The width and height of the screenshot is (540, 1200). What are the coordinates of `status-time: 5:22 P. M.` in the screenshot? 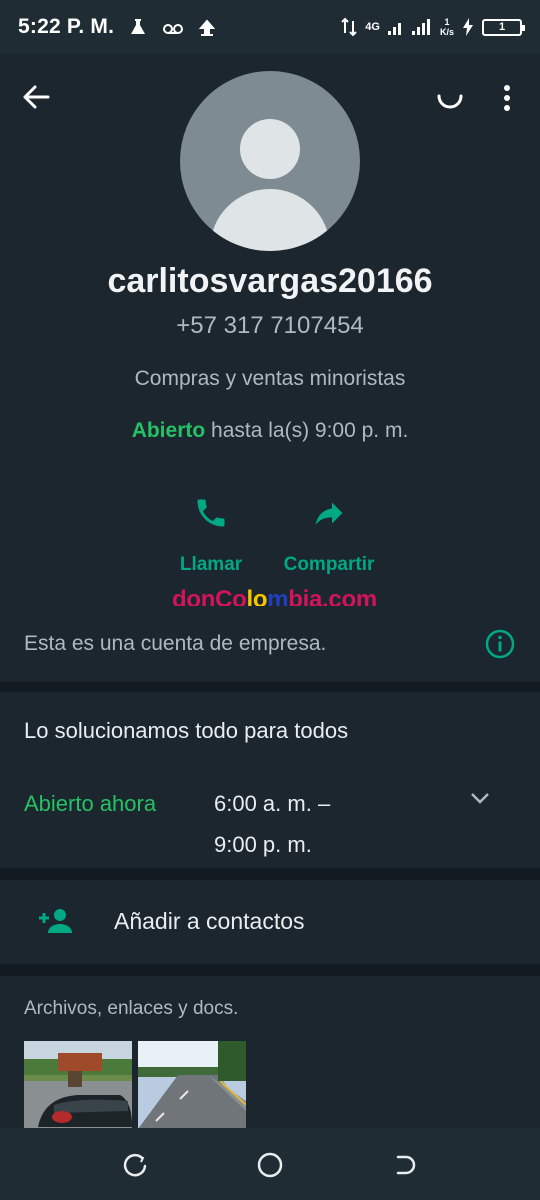 It's located at (66, 26).